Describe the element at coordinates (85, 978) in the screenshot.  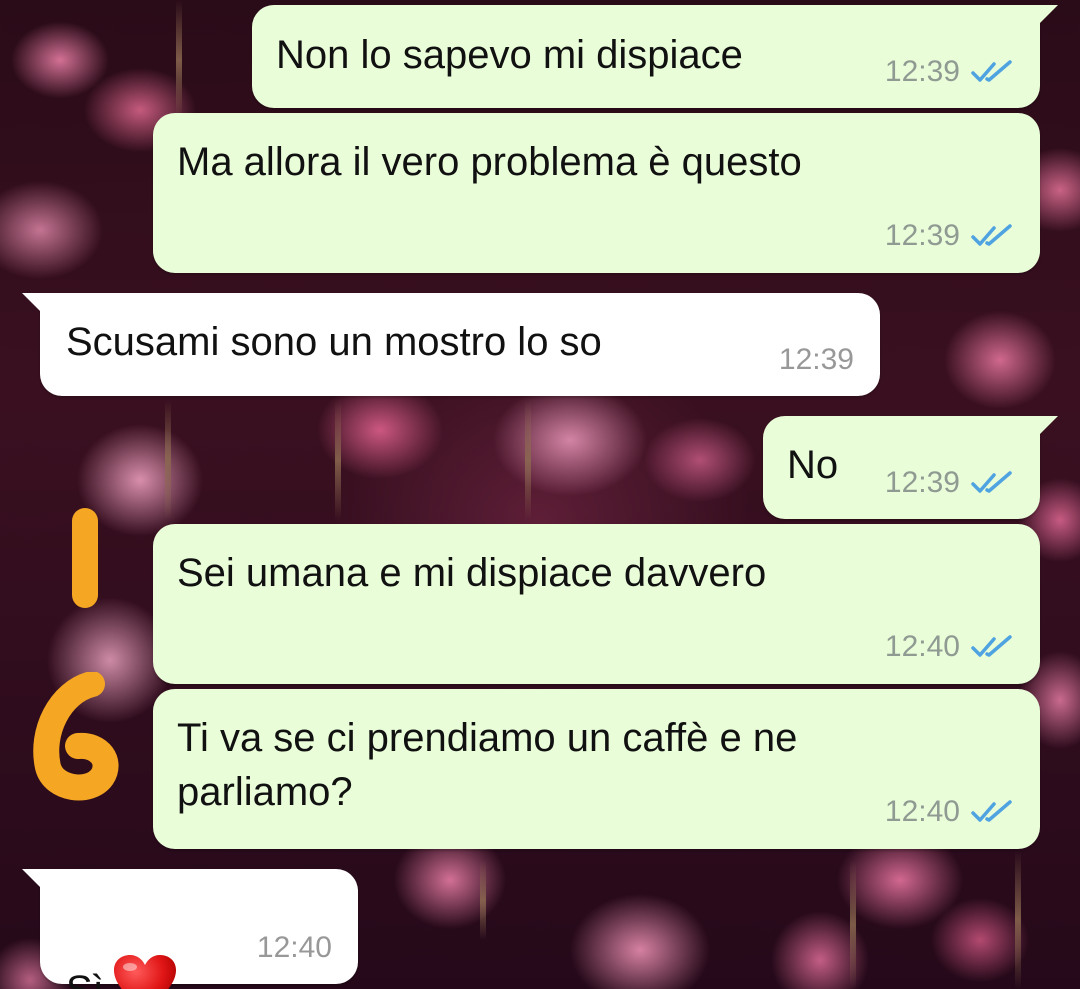
I see `message-text-content: Sì` at that location.